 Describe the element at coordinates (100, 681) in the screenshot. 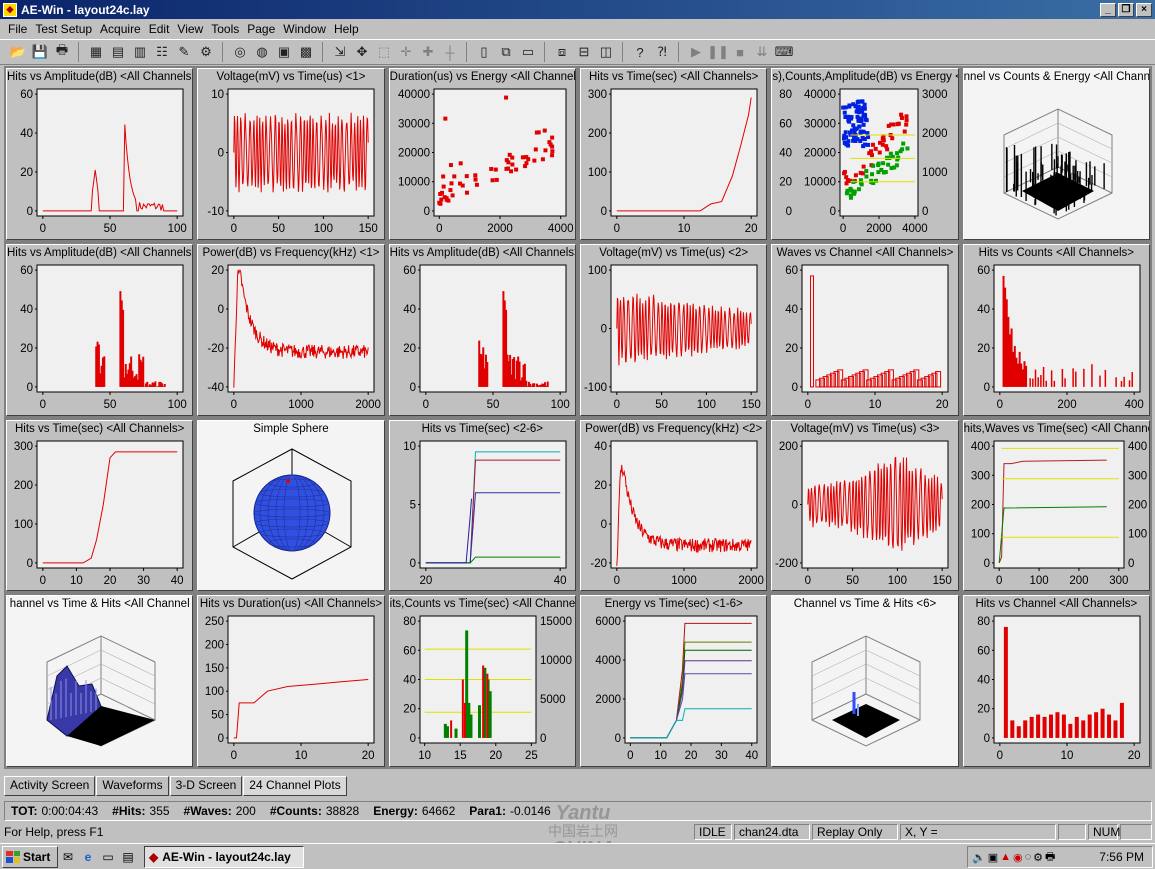

I see `plot-panel: hannel vs Time & Hits <All Channel` at that location.